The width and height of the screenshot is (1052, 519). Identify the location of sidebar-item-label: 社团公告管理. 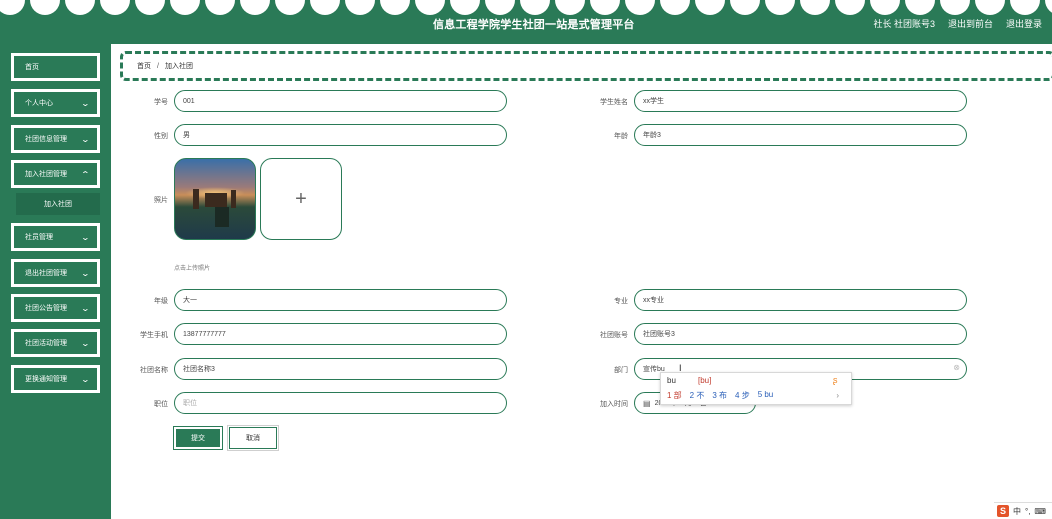
(46, 308).